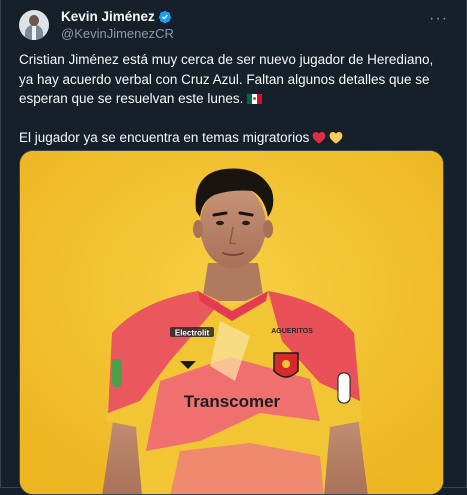 Image resolution: width=467 pixels, height=495 pixels. I want to click on jersey-sponsor-right: AGUERITOS, so click(292, 331).